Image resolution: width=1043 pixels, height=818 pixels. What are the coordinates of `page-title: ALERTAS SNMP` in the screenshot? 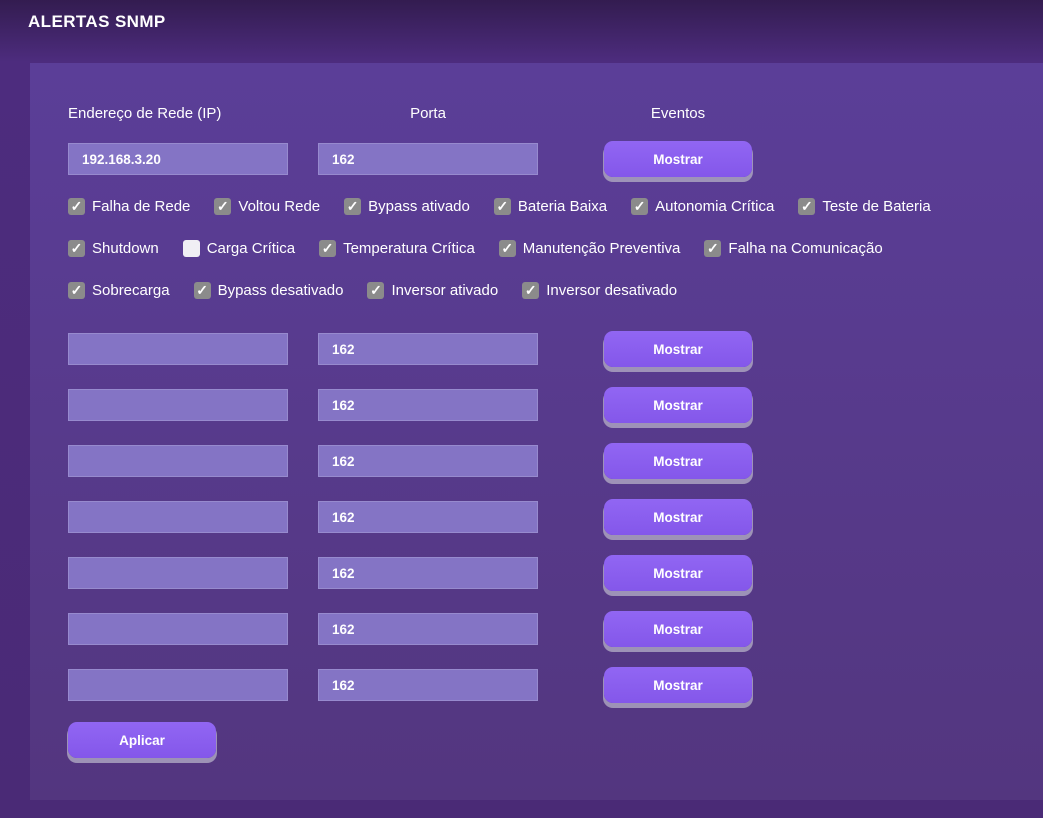 It's located at (97, 21).